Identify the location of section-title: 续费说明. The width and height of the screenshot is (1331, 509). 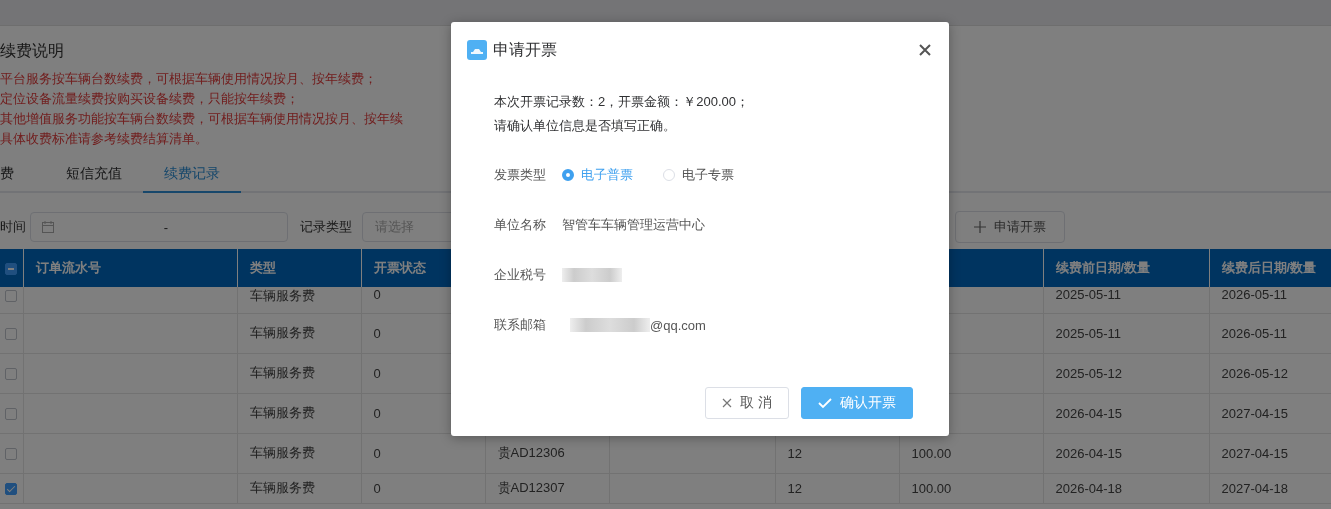
(32, 51).